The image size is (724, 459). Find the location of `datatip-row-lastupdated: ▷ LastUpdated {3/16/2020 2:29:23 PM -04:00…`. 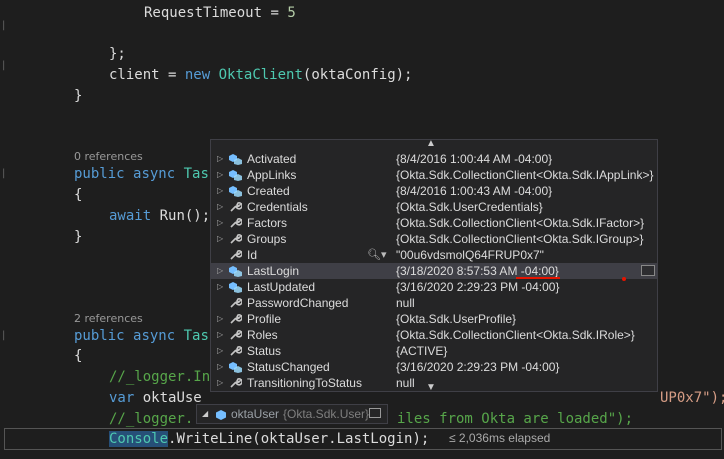

datatip-row-lastupdated: ▷ LastUpdated {3/16/2020 2:29:23 PM -04:00… is located at coordinates (434, 287).